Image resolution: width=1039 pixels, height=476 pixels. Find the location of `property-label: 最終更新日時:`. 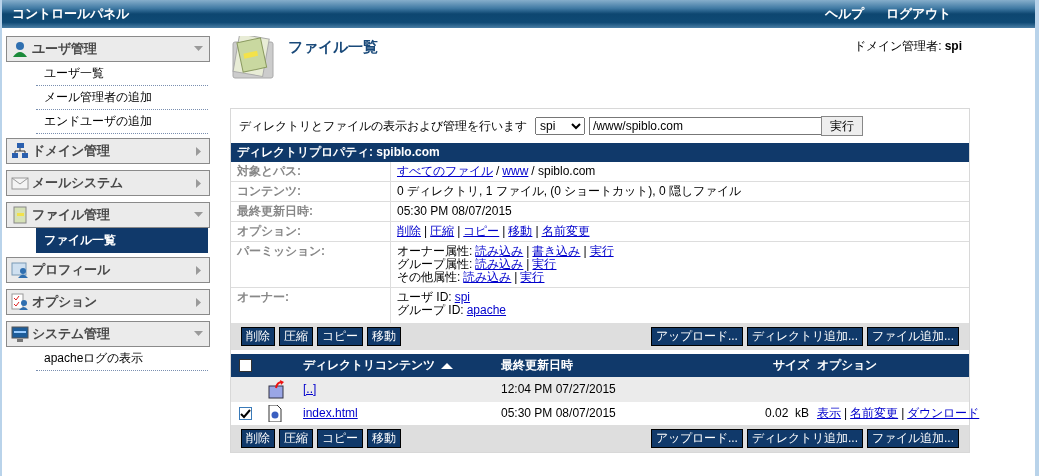

property-label: 最終更新日時: is located at coordinates (311, 211).